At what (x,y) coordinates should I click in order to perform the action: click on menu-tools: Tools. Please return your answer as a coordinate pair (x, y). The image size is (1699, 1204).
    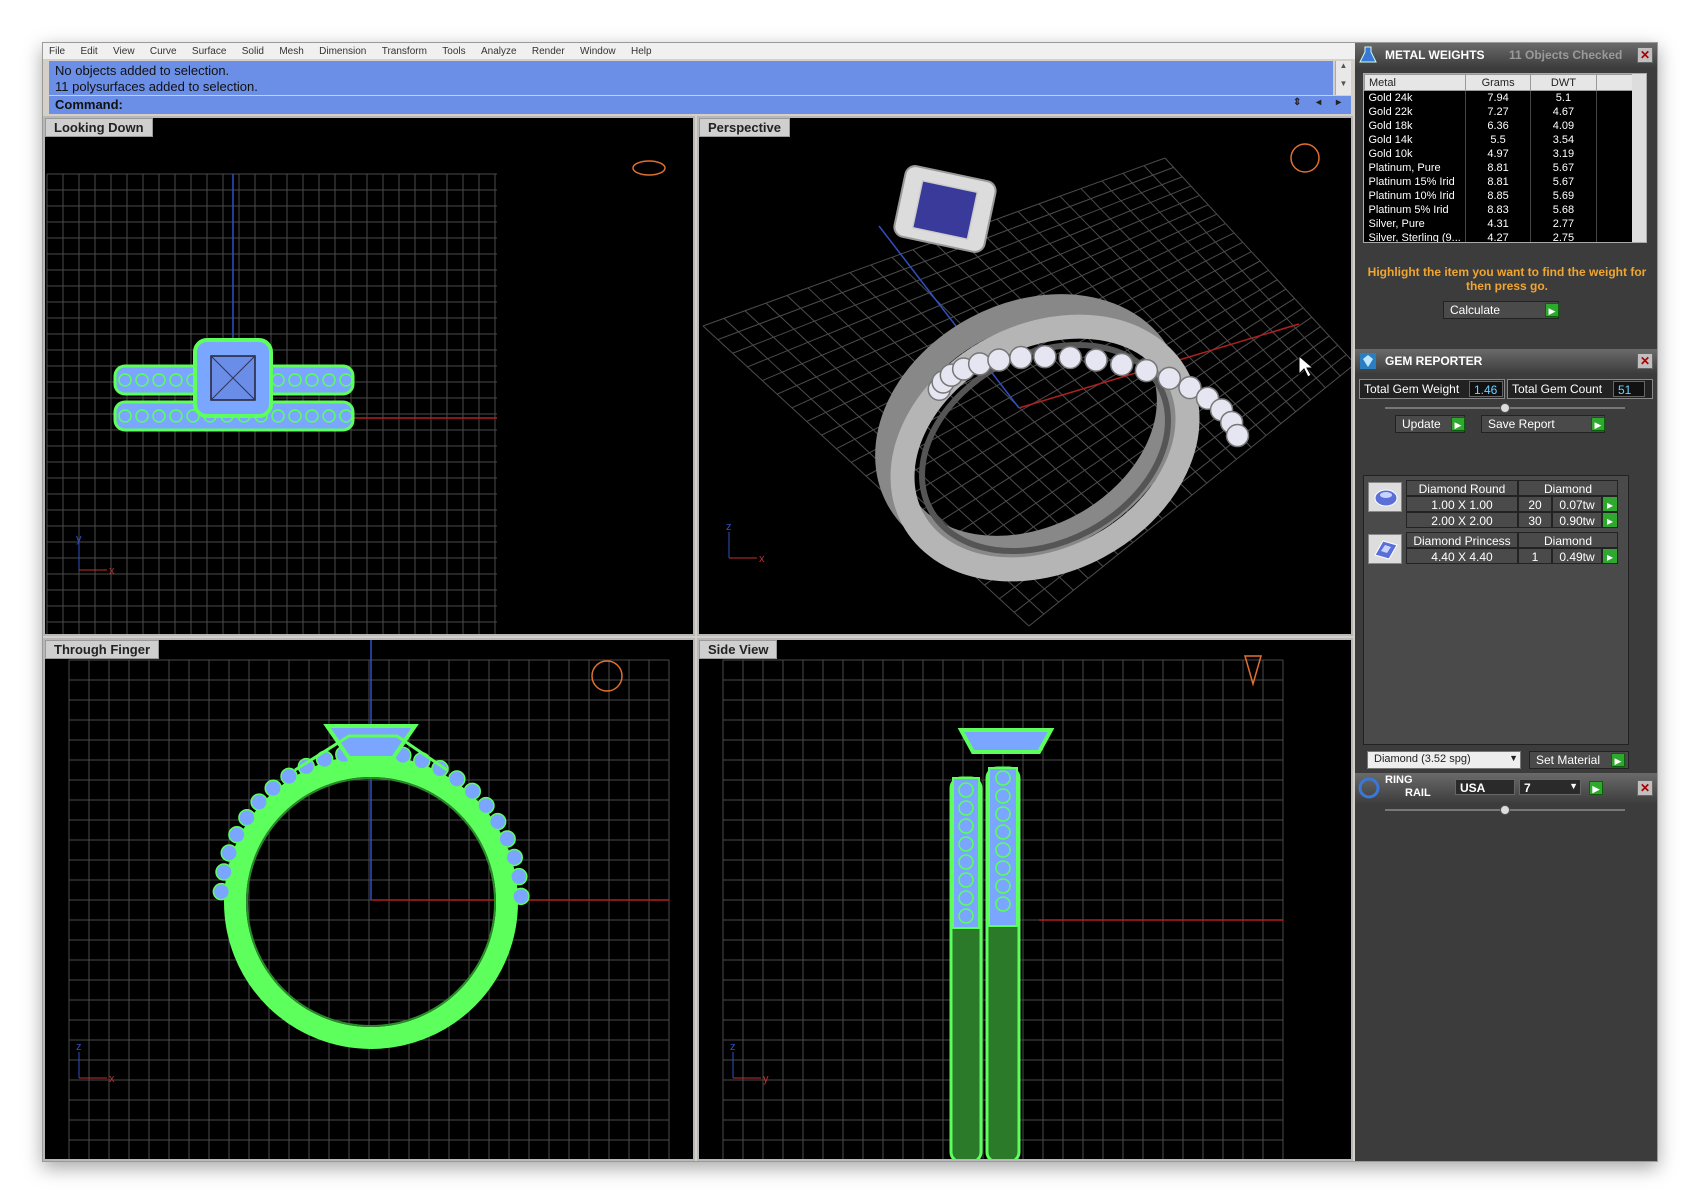
    Looking at the image, I should click on (453, 52).